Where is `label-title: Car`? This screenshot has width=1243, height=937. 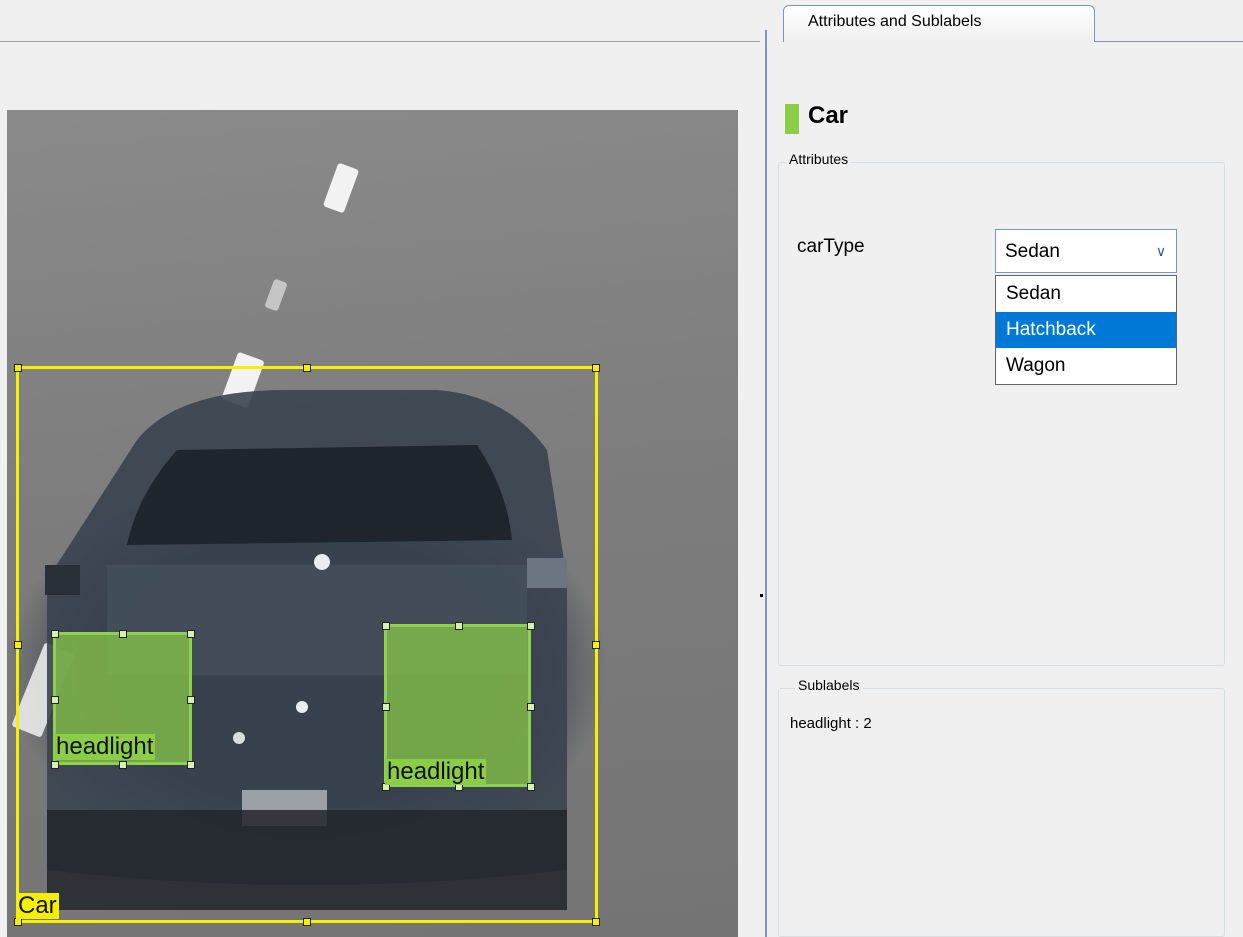 label-title: Car is located at coordinates (828, 115).